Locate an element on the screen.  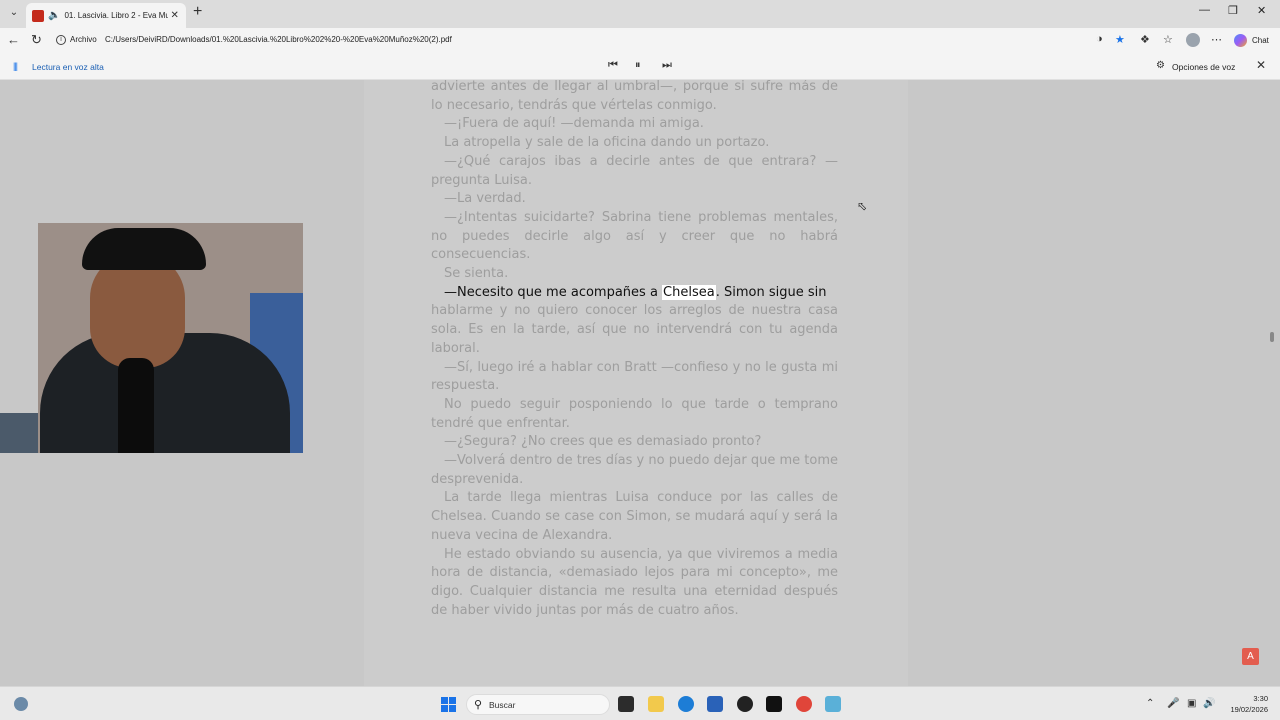
widgets-icon is located at coordinates (21, 704).